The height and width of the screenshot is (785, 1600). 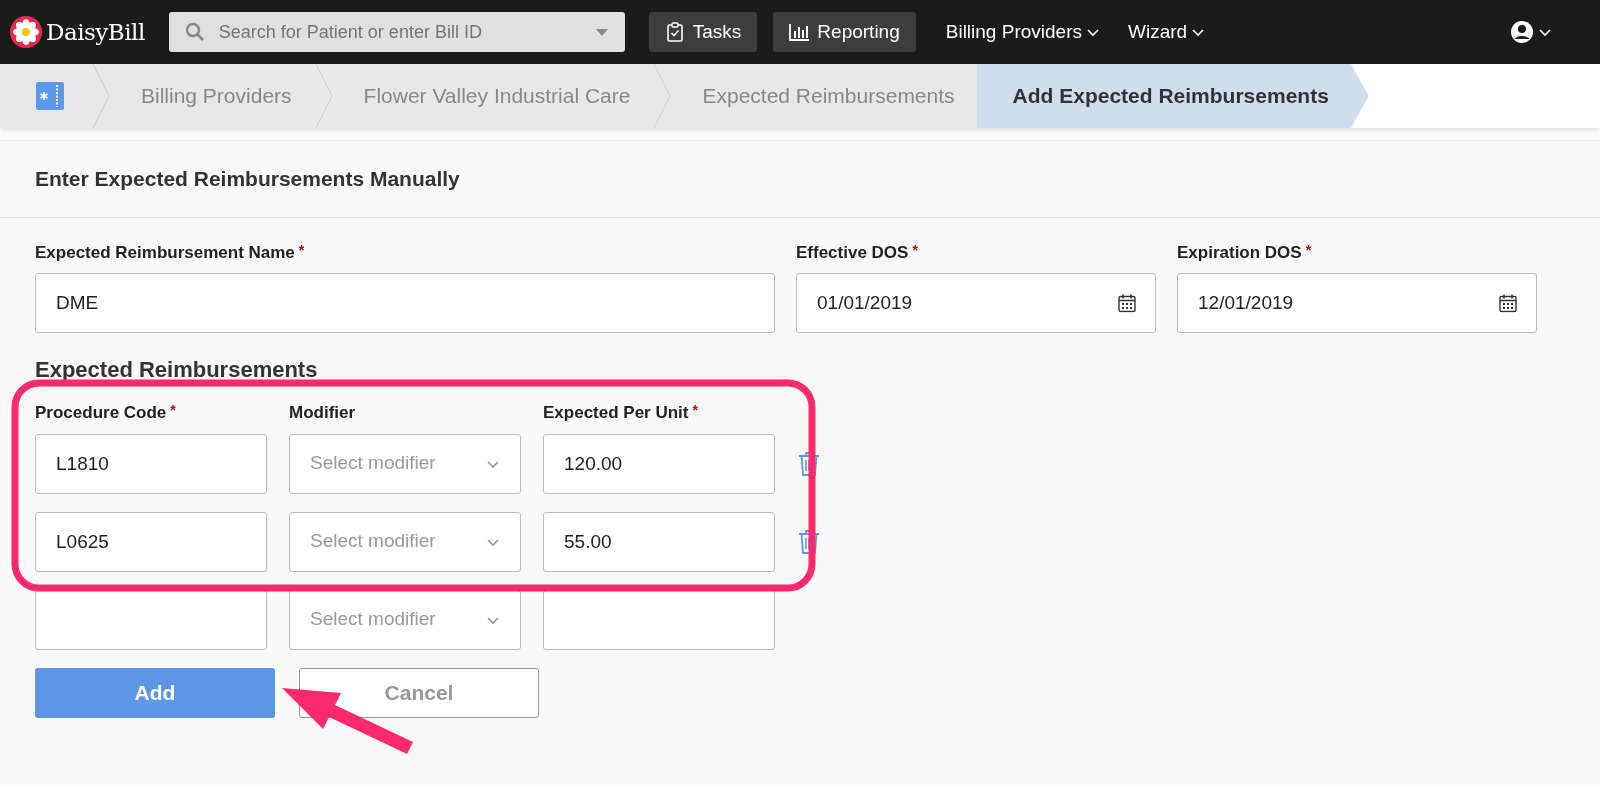 What do you see at coordinates (1245, 252) in the screenshot?
I see `field-label: Expiration DOS *` at bounding box center [1245, 252].